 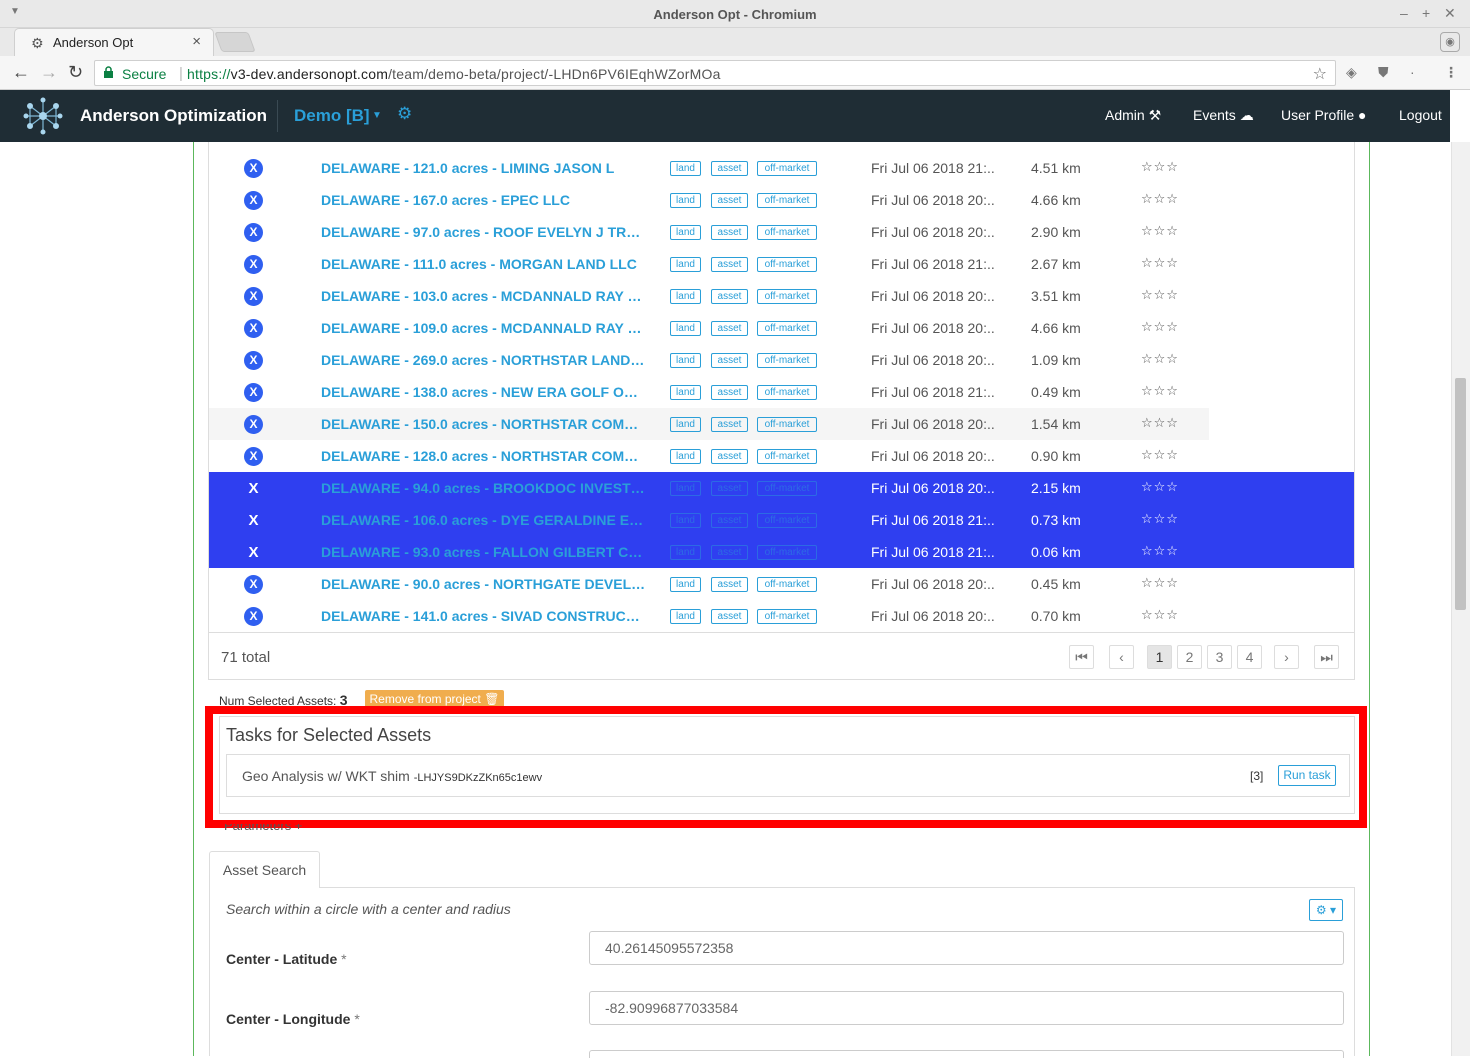 I want to click on extension-shield-icon: ◈, so click(x=1351, y=72).